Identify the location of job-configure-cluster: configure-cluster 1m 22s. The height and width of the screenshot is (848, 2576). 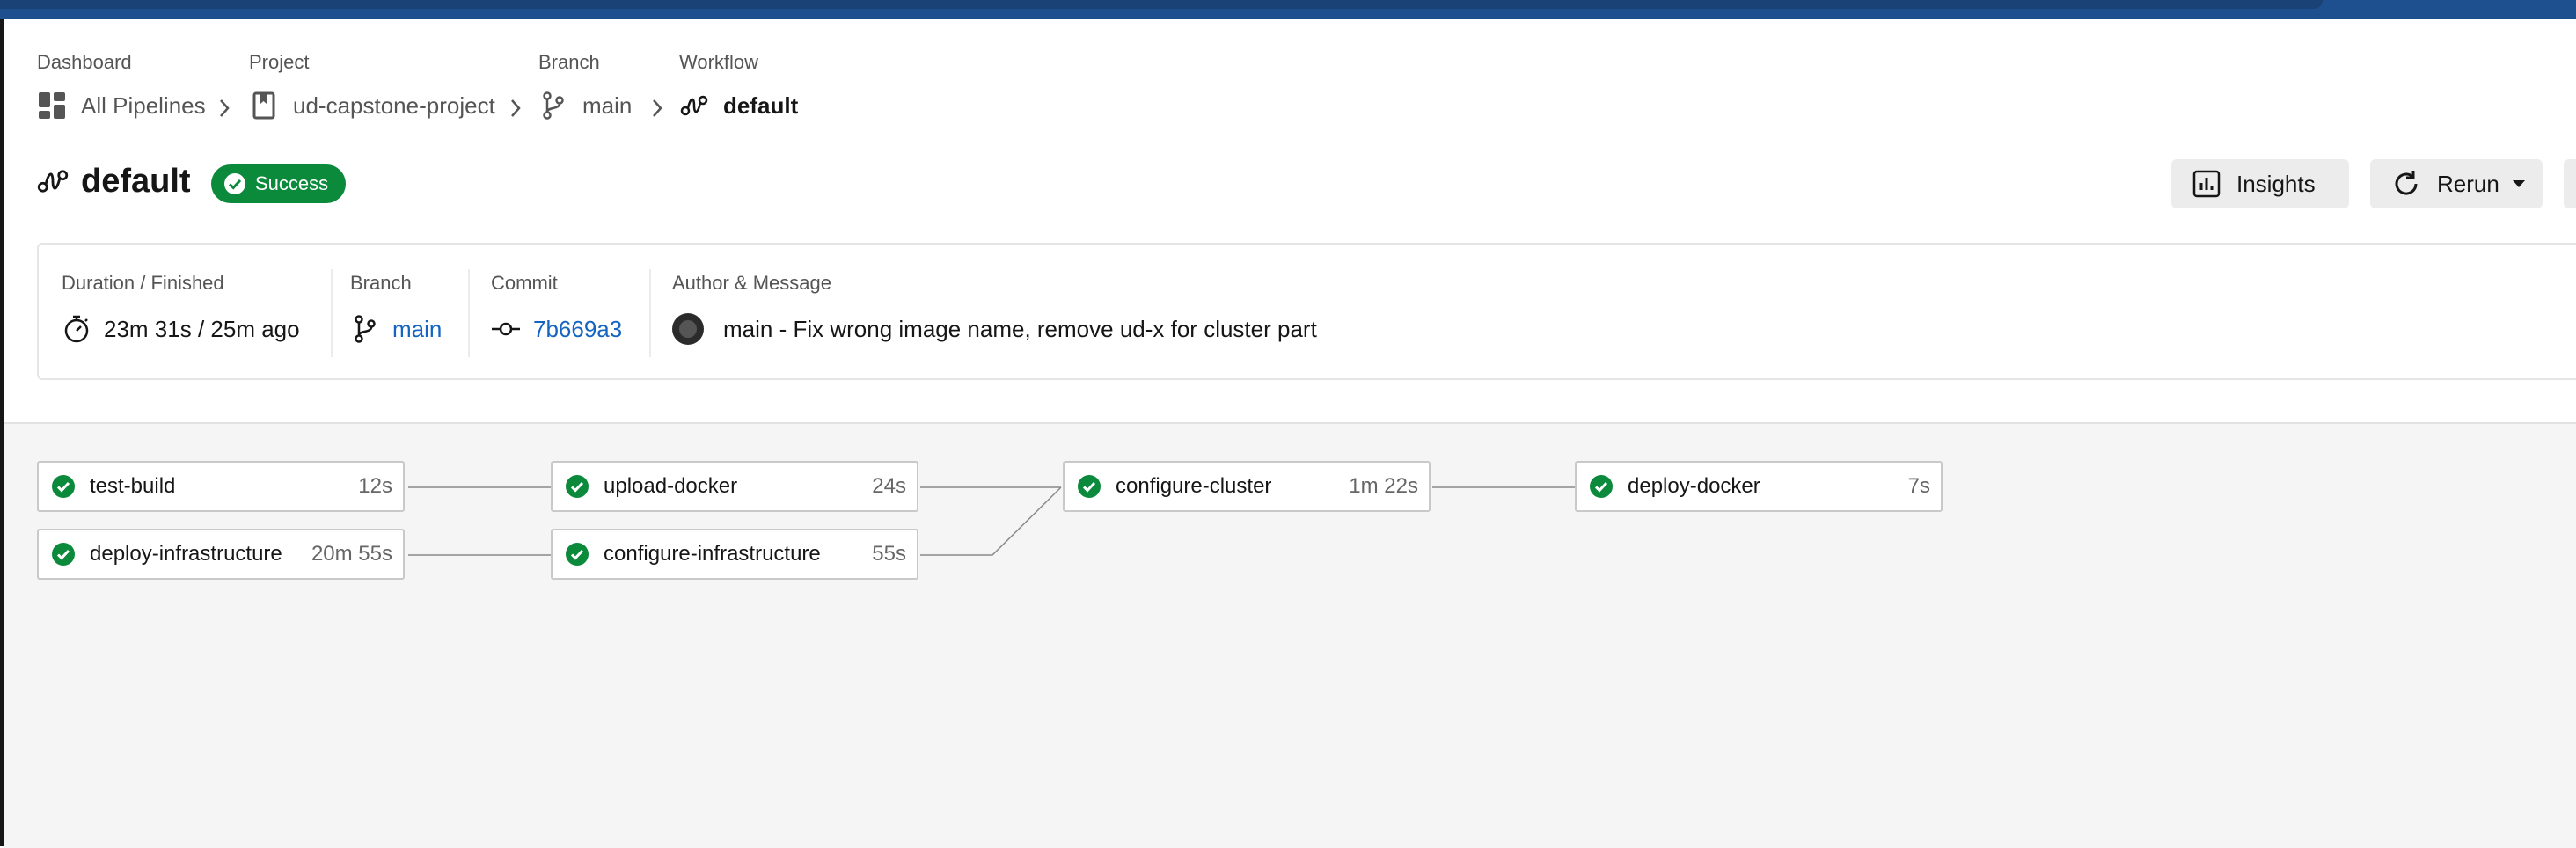
(1247, 486).